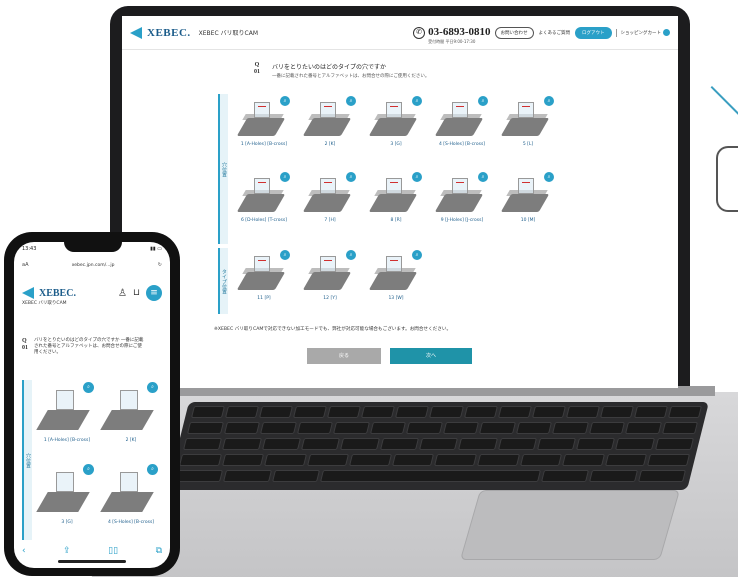 This screenshot has width=738, height=577. Describe the element at coordinates (264, 220) in the screenshot. I see `option-caption: 6 [D-Holes] [T-cross]` at that location.